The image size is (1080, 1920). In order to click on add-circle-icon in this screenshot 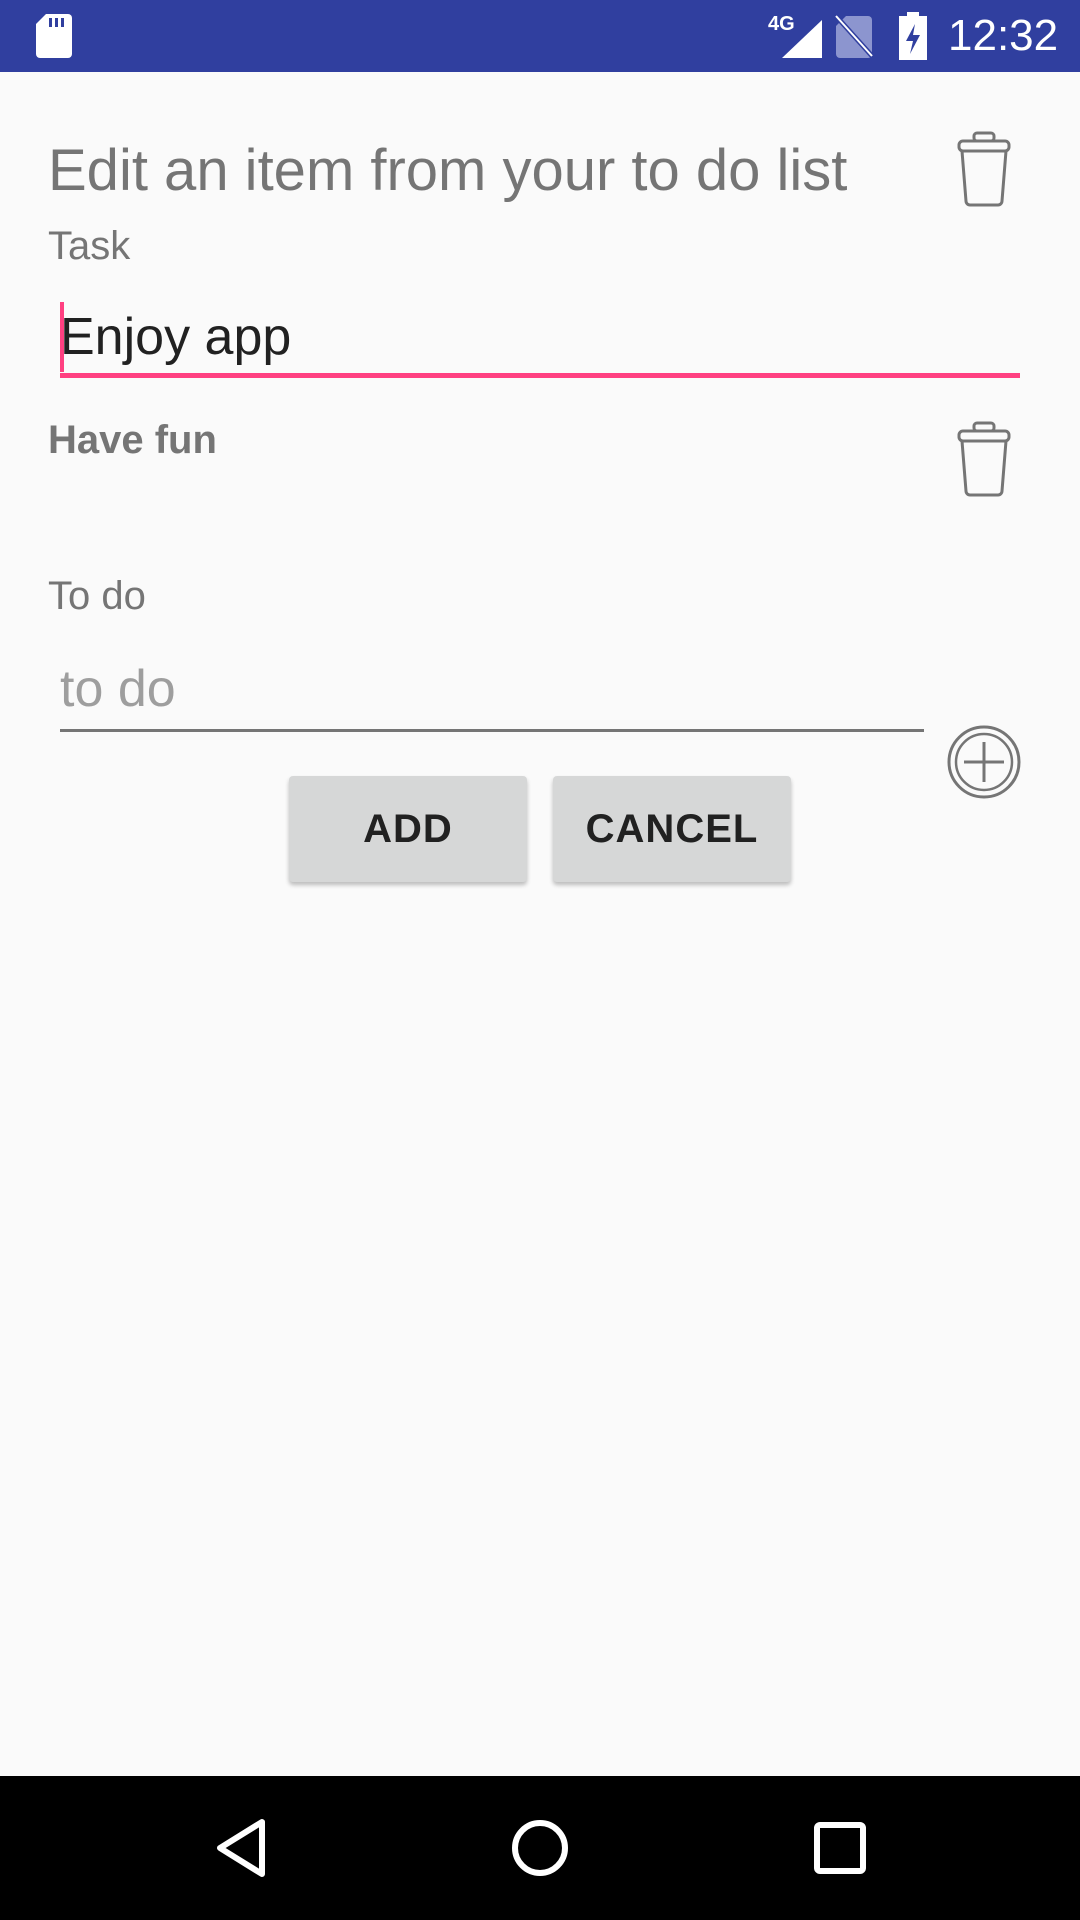, I will do `click(984, 762)`.